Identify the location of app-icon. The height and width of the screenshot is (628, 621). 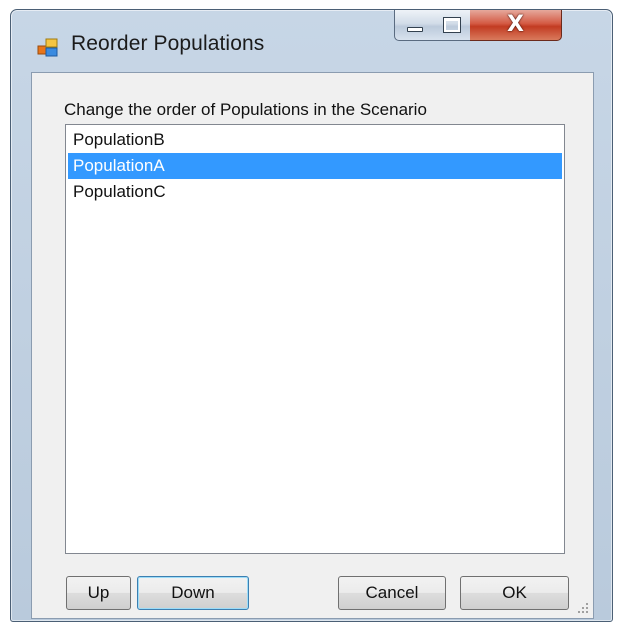
(47, 47).